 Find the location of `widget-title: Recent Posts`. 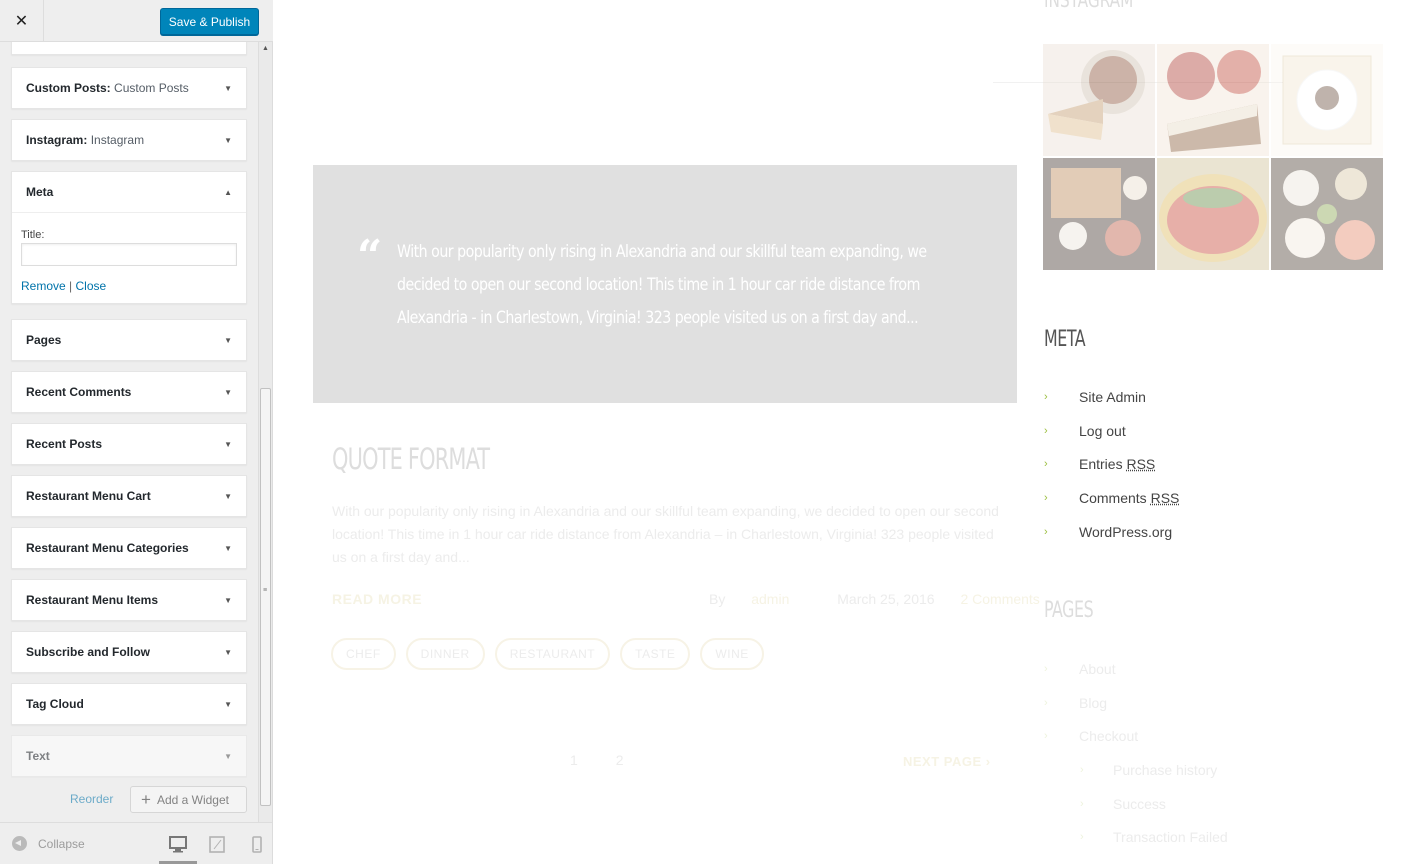

widget-title: Recent Posts is located at coordinates (64, 444).